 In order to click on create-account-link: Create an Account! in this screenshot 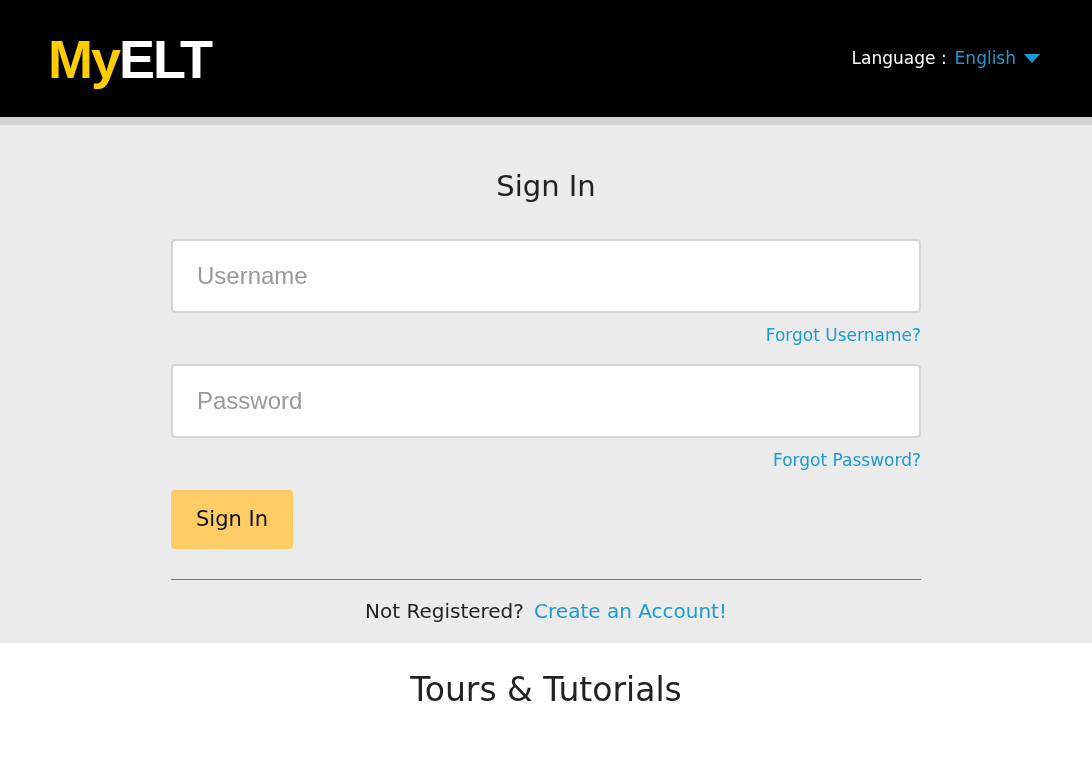, I will do `click(630, 611)`.